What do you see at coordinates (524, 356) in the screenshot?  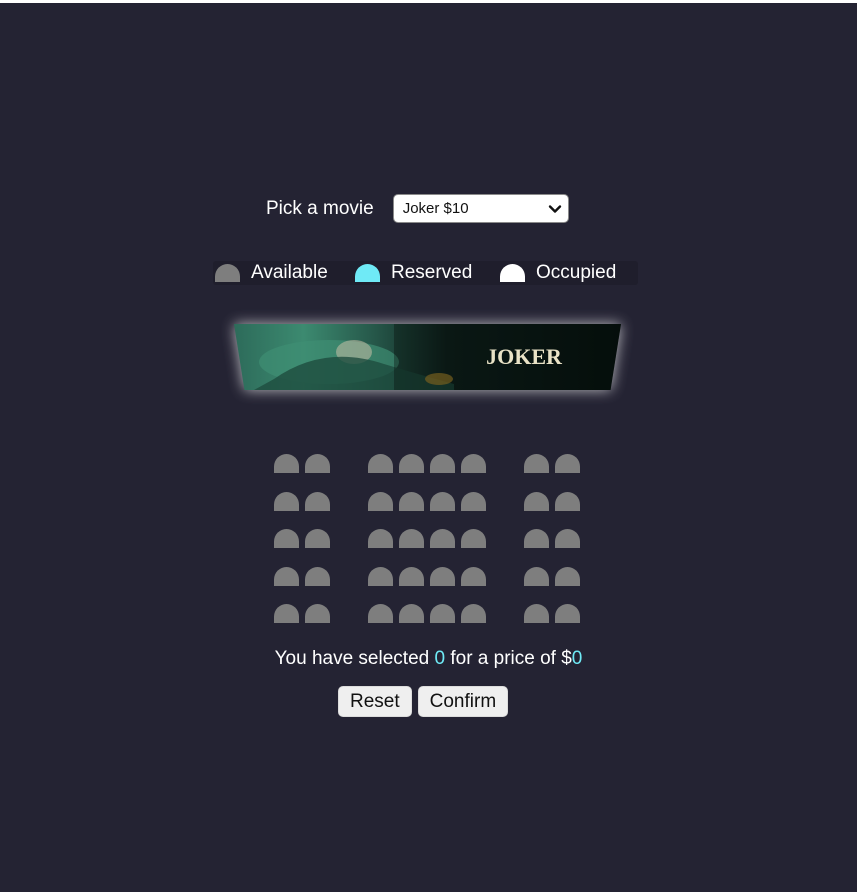 I see `poster-title: JOKER` at bounding box center [524, 356].